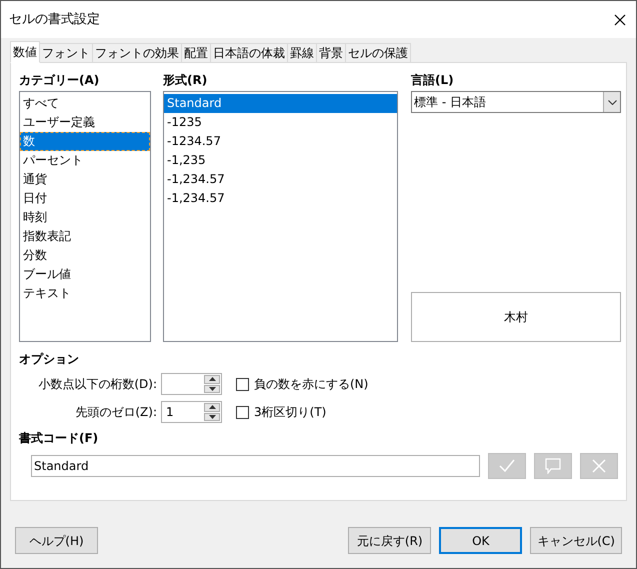 This screenshot has height=569, width=637. I want to click on list-item: ブール値, so click(85, 274).